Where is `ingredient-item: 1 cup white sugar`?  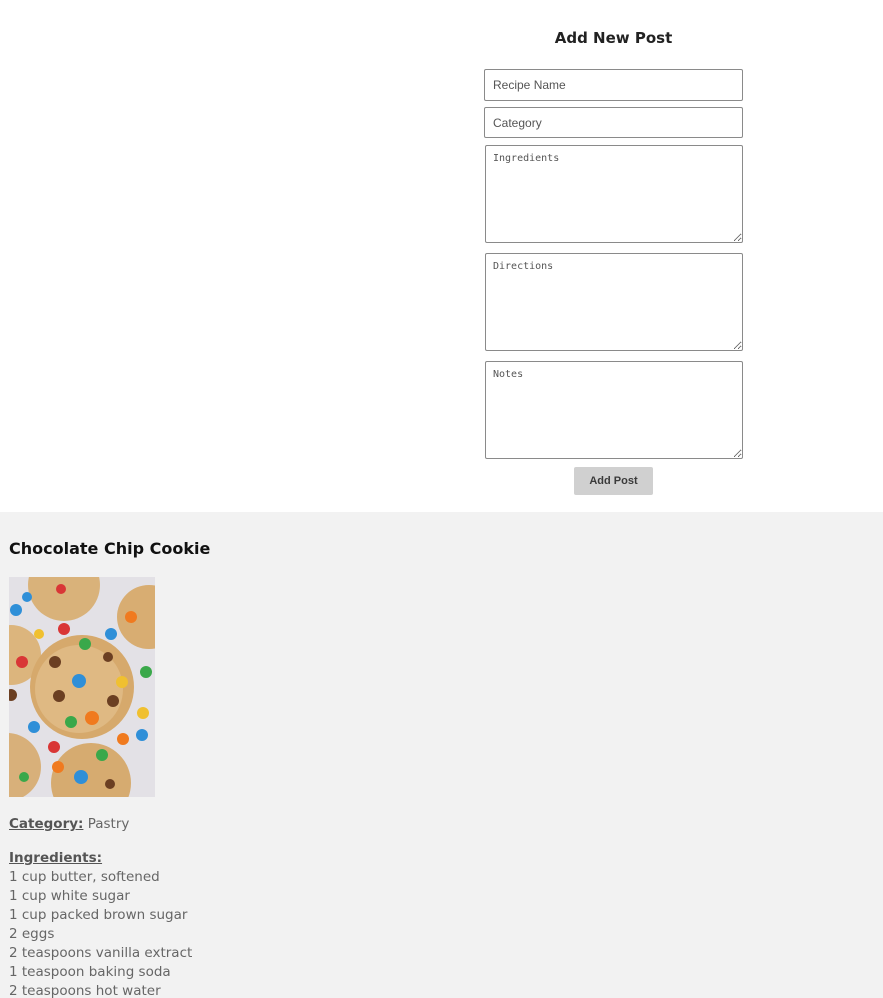 ingredient-item: 1 cup white sugar is located at coordinates (69, 896).